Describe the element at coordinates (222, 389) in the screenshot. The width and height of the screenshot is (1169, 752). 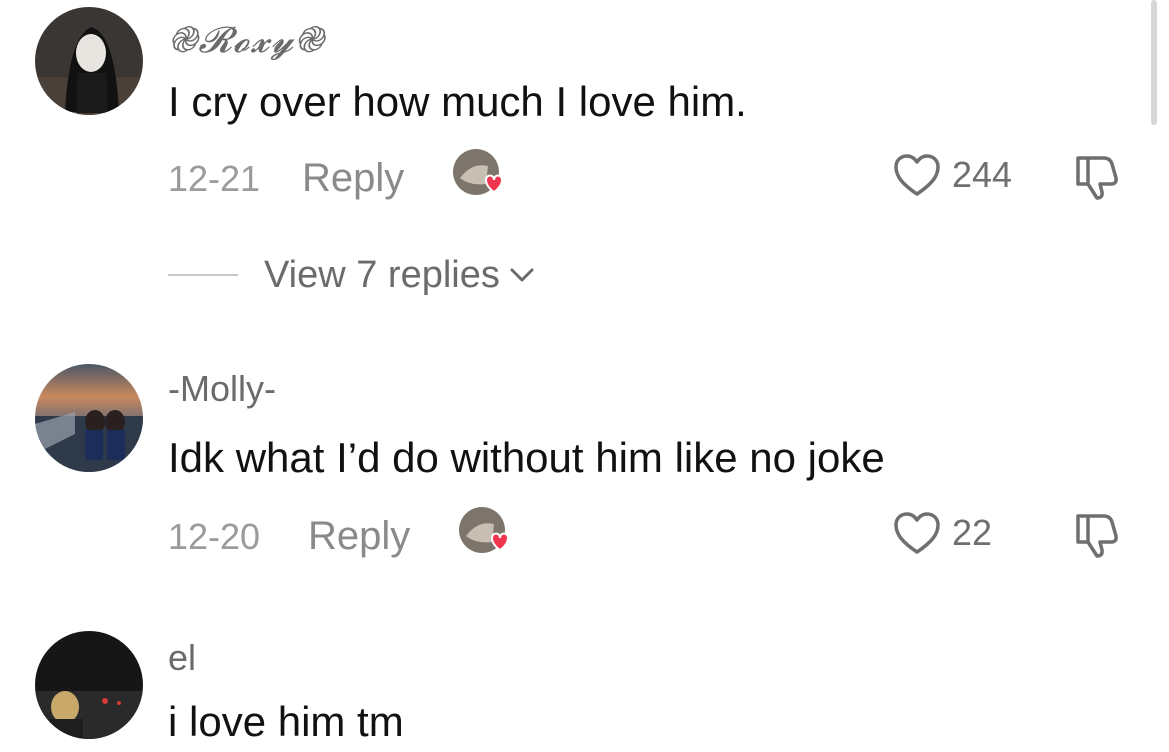
I see `comment-username: -Molly-` at that location.